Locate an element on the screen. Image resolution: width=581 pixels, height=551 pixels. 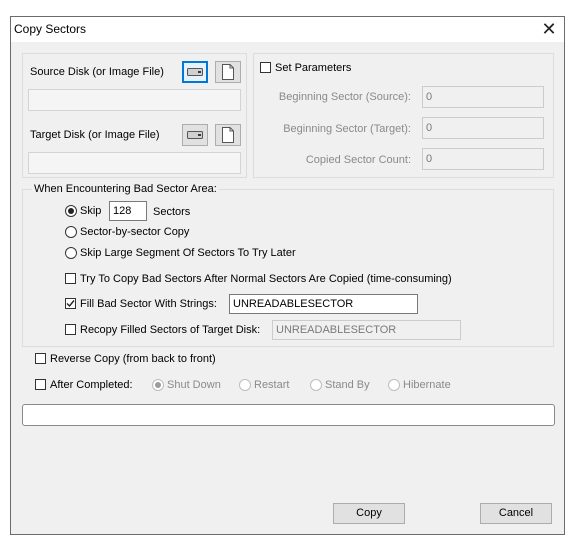
recopy-filled-sectors-checkbox is located at coordinates (70, 329).